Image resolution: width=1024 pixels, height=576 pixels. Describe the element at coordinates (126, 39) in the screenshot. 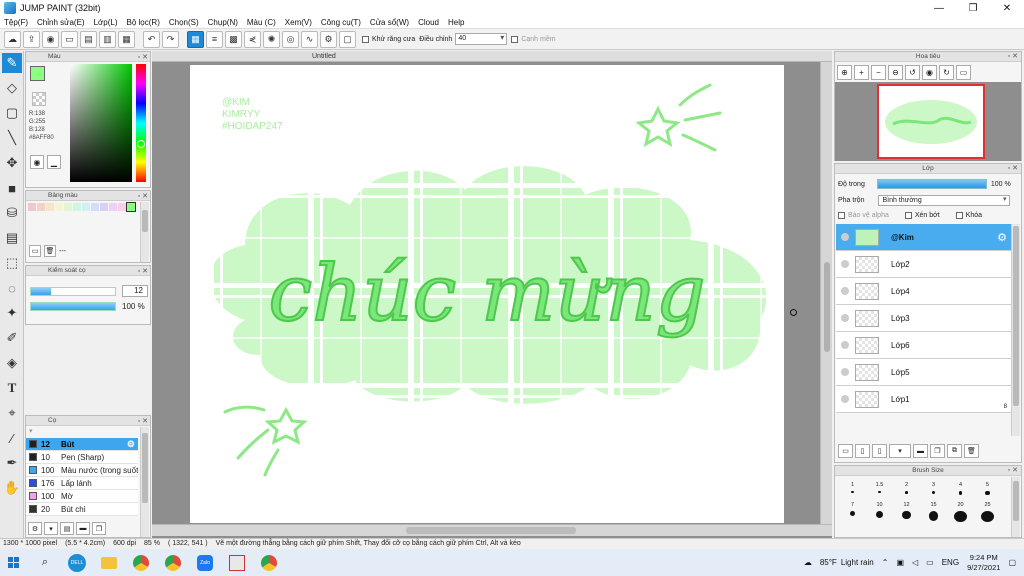

I see `fit-icon: ▦` at that location.